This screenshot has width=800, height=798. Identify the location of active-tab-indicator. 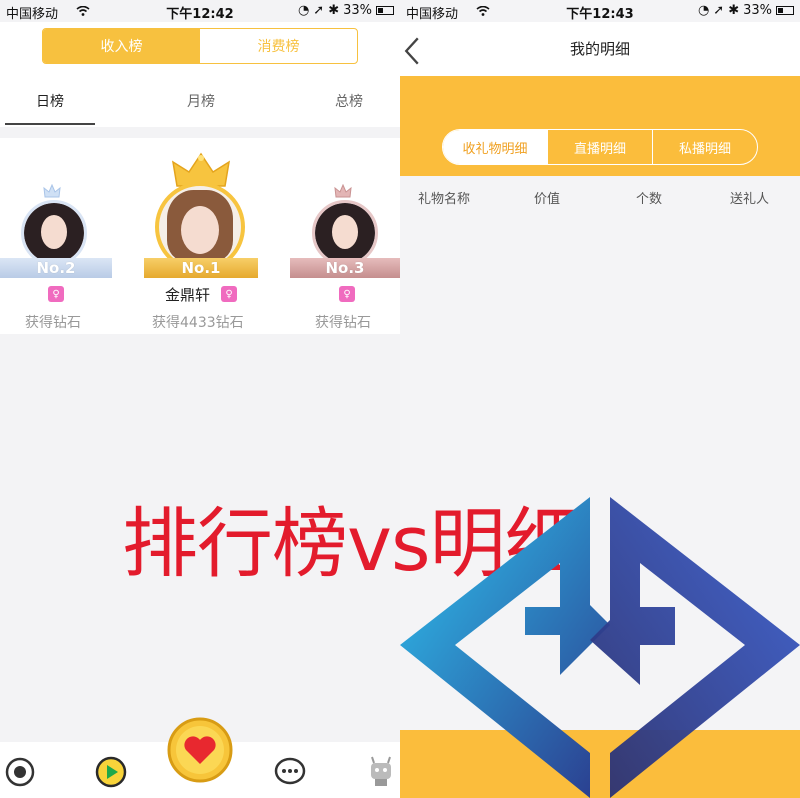
(50, 124).